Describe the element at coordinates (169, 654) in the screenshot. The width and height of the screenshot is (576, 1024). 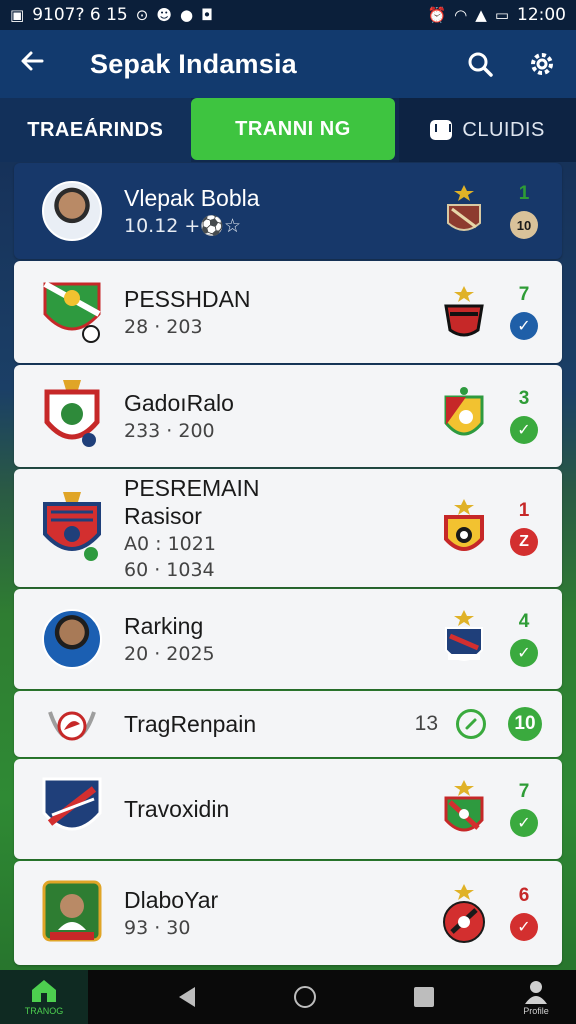
I see `row-sub: 20 · 2025` at that location.